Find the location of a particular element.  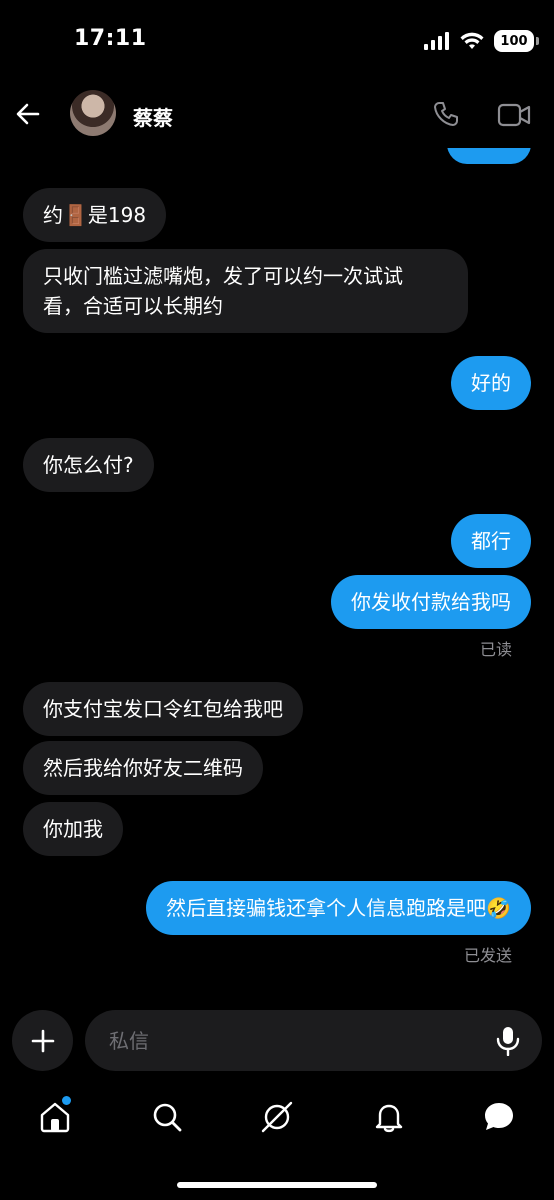

status-icons: 100 is located at coordinates (481, 41).